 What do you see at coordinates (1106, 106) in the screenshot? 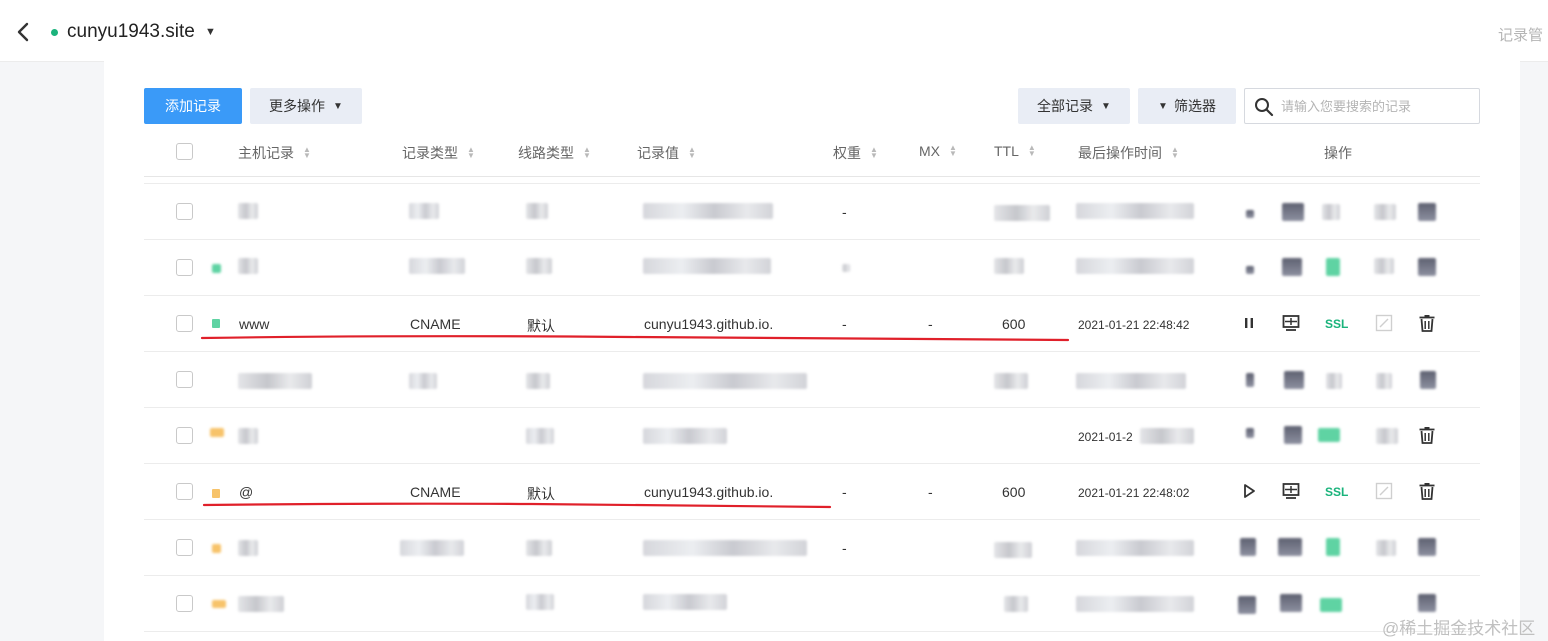
I see `caret-down-icon: ▼` at bounding box center [1106, 106].